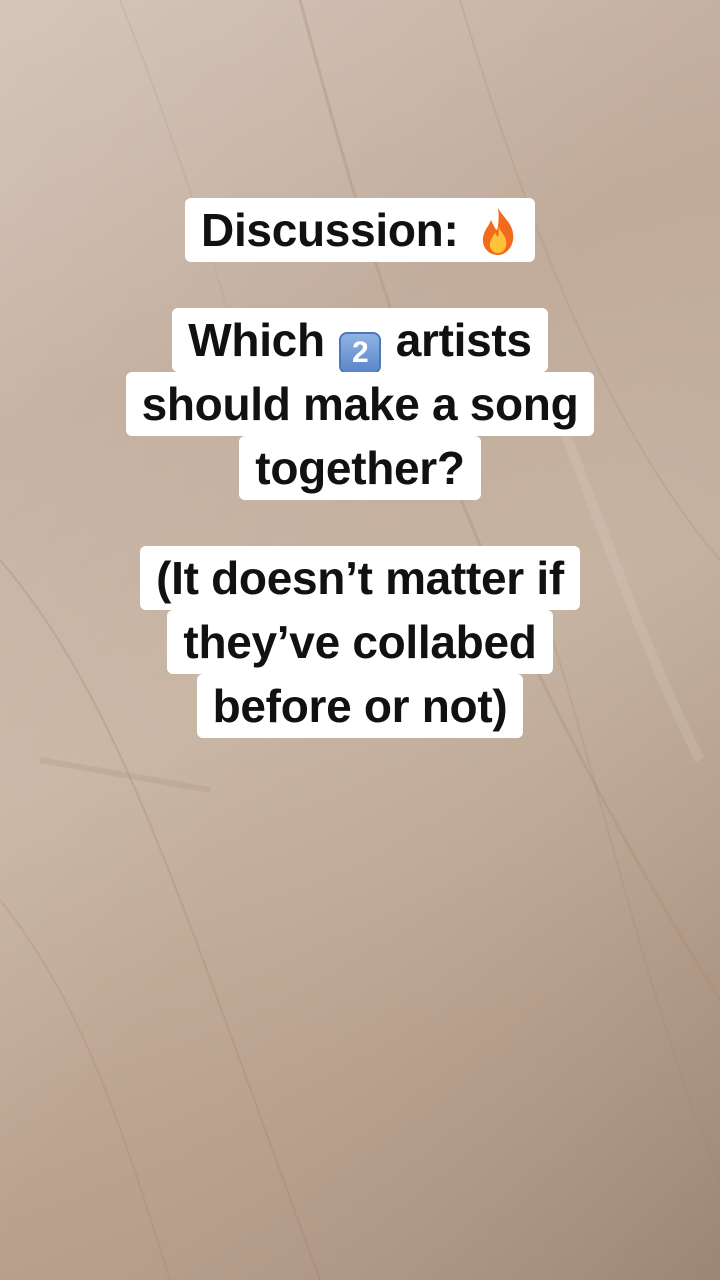  I want to click on caption-line: together?, so click(360, 468).